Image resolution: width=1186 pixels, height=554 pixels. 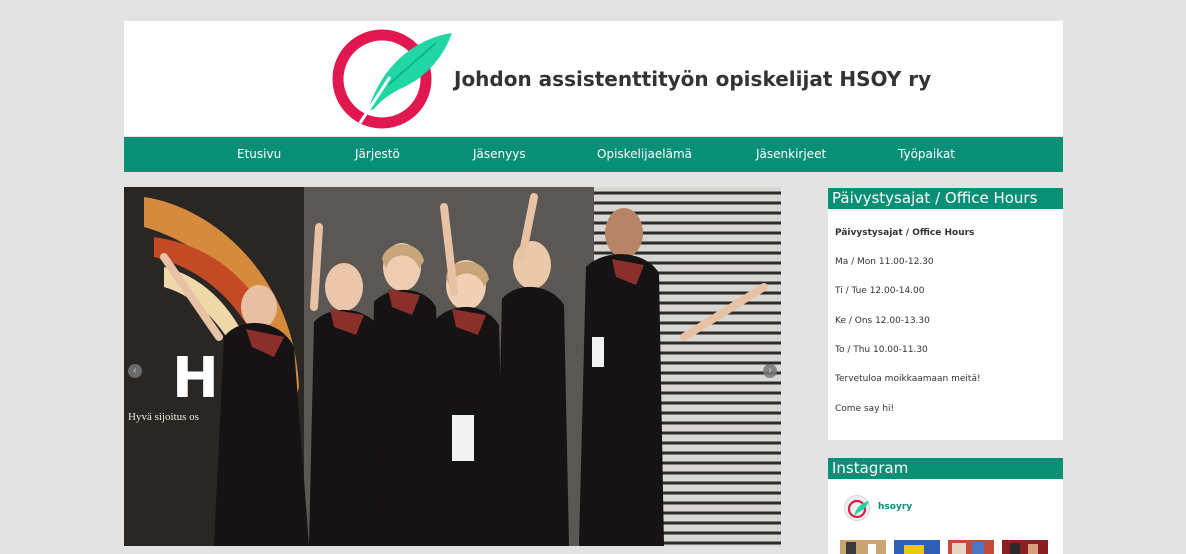 What do you see at coordinates (884, 262) in the screenshot?
I see `hours-line: Ma / Mon 11.00-12.30` at bounding box center [884, 262].